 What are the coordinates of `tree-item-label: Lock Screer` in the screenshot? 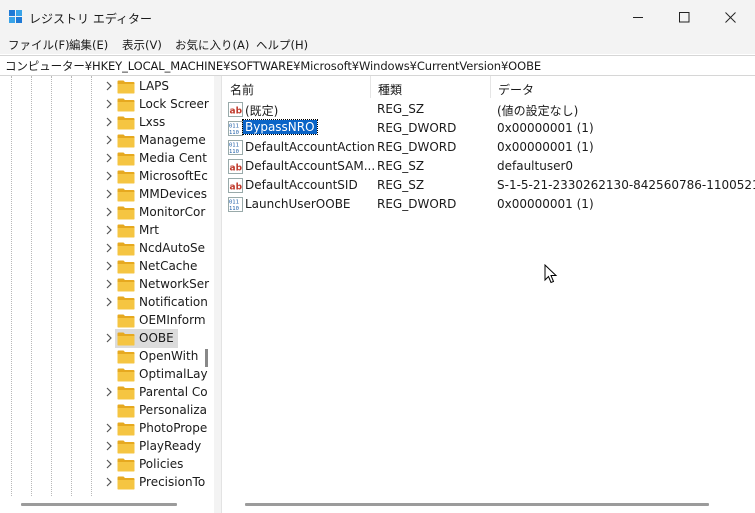 It's located at (174, 104).